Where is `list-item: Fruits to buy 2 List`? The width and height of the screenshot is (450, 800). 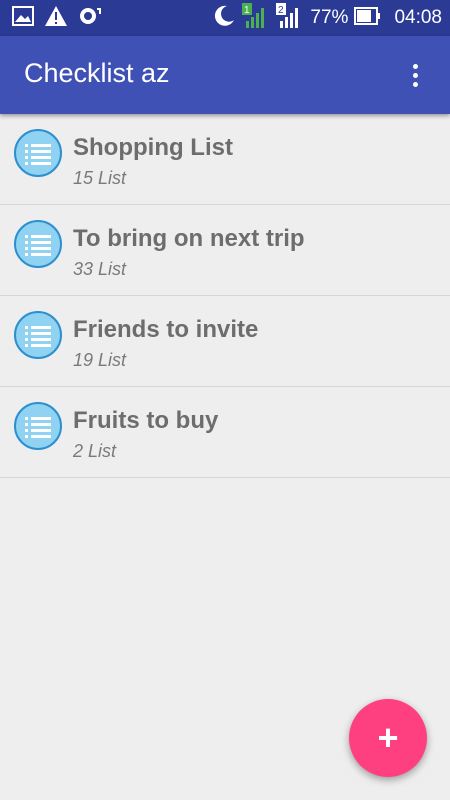 list-item: Fruits to buy 2 List is located at coordinates (225, 432).